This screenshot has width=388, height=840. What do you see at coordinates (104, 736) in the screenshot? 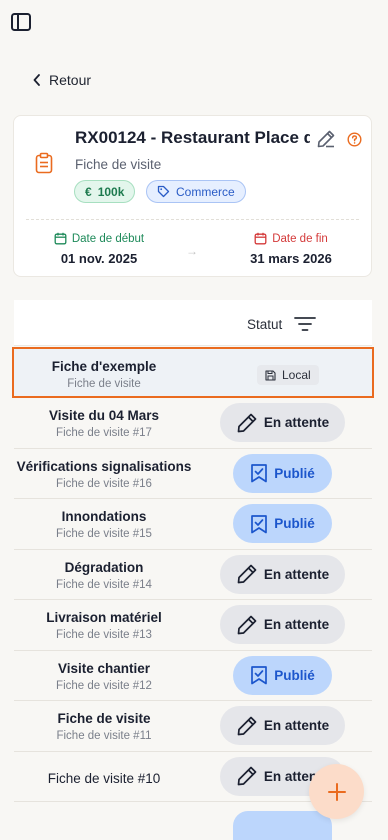
I see `row-subtitle: Fiche de visite #11` at bounding box center [104, 736].